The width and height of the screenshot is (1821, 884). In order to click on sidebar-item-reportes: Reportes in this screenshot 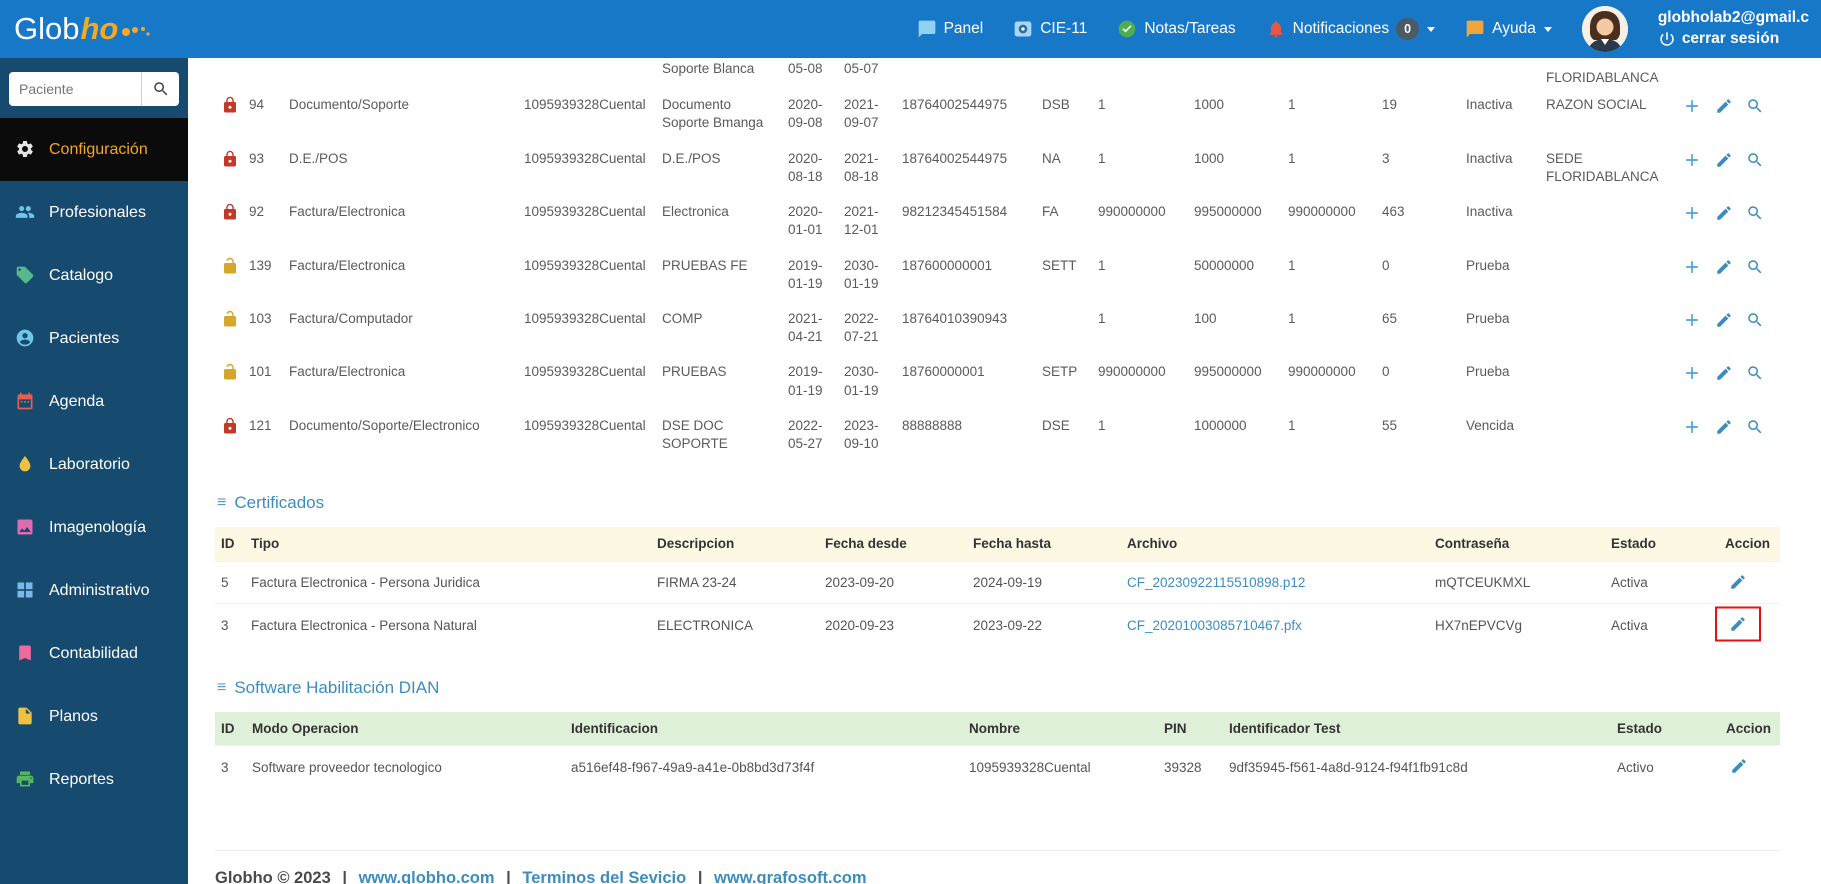, I will do `click(94, 779)`.